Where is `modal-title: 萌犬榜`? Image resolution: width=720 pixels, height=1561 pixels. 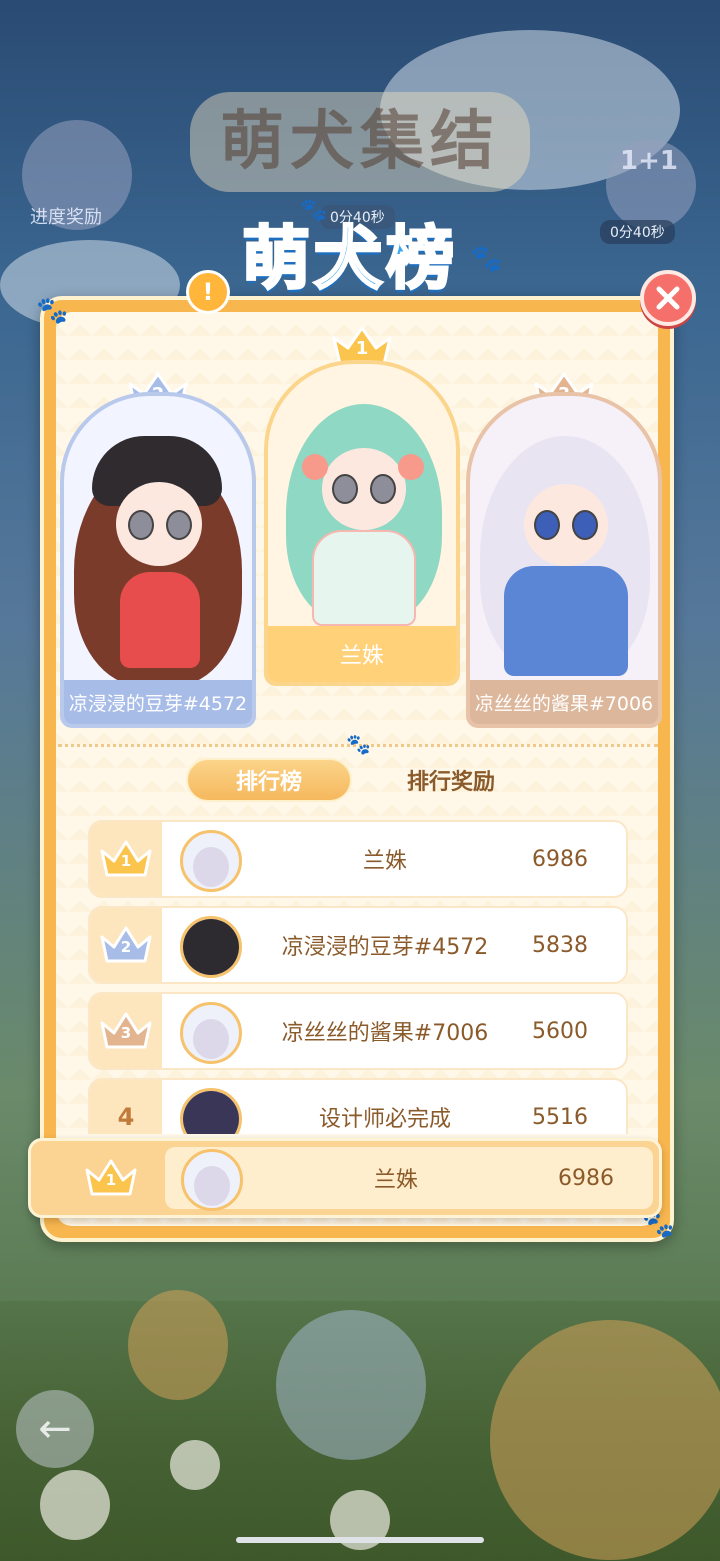
modal-title: 萌犬榜 is located at coordinates (349, 260).